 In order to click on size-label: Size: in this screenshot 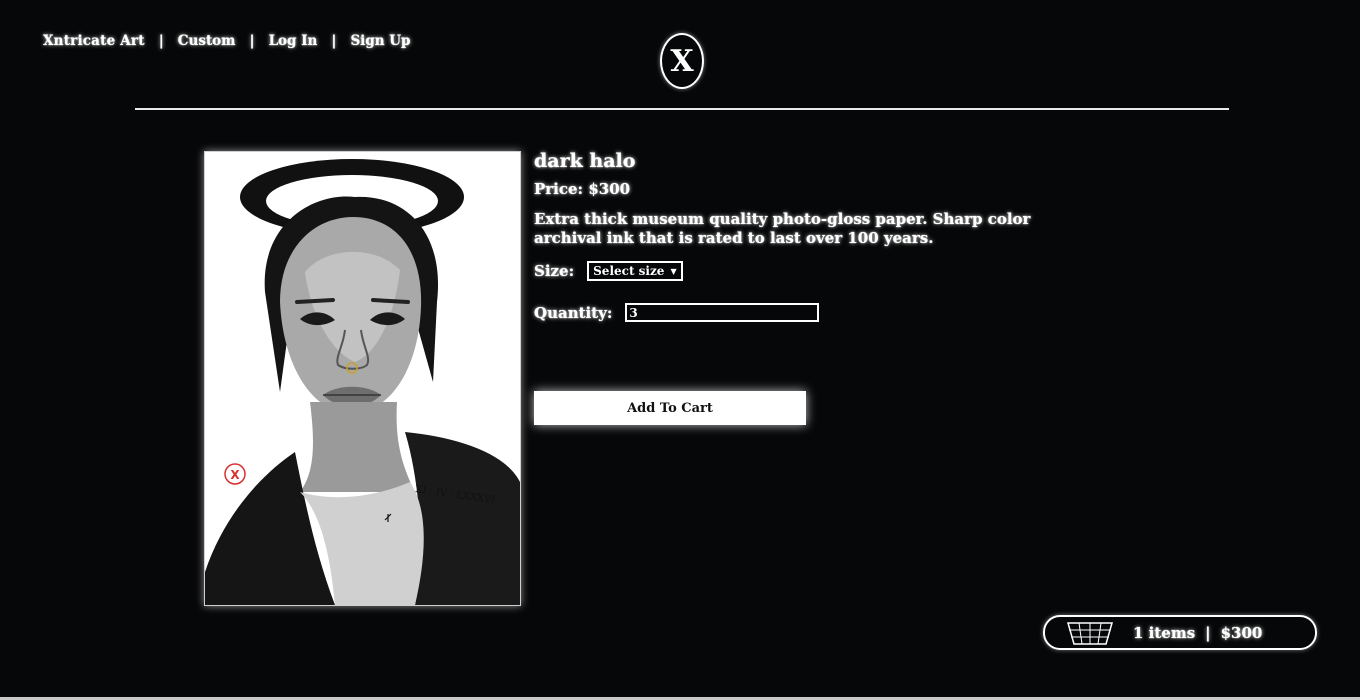, I will do `click(554, 271)`.